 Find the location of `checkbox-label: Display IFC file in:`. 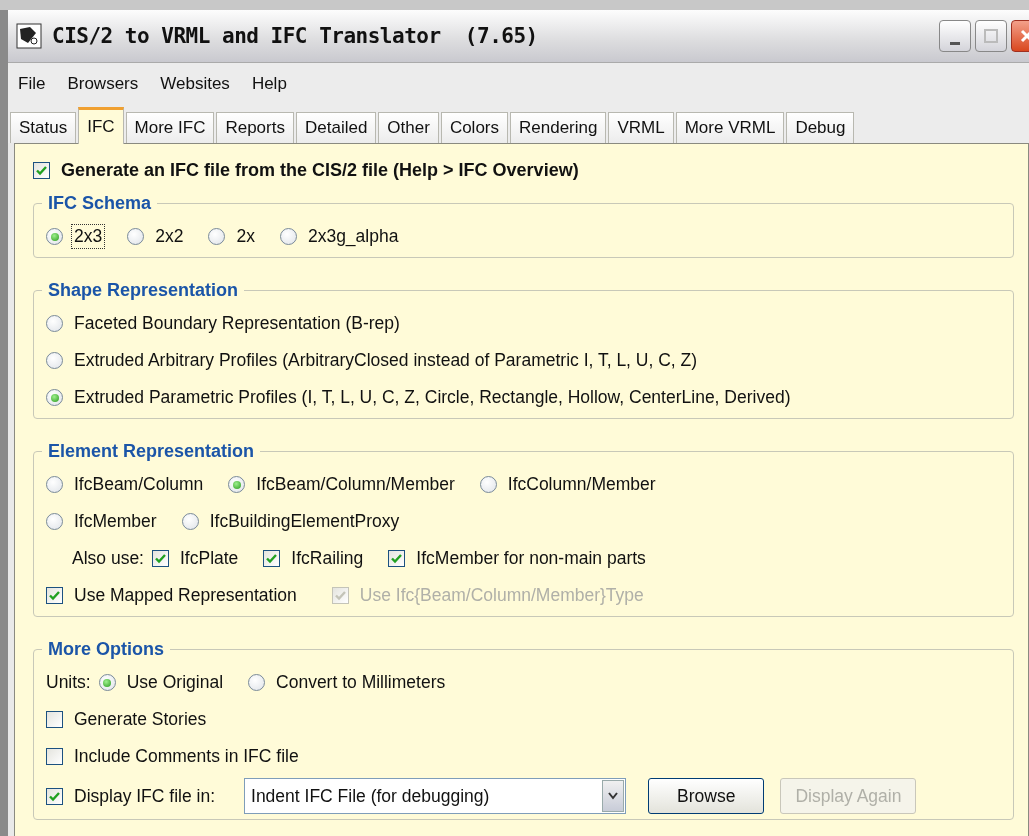

checkbox-label: Display IFC file in: is located at coordinates (144, 796).